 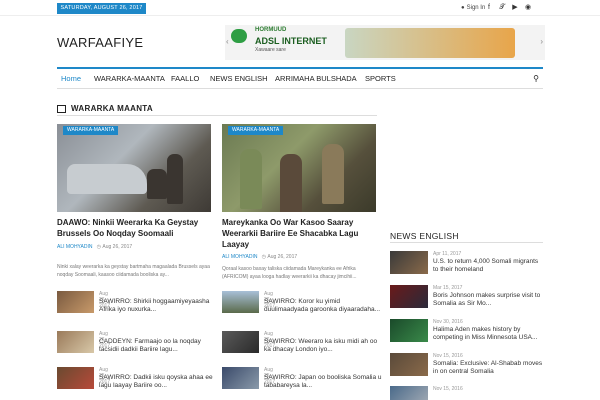 I want to click on sidebar-title: NEWS ENGLISH, so click(x=466, y=237).